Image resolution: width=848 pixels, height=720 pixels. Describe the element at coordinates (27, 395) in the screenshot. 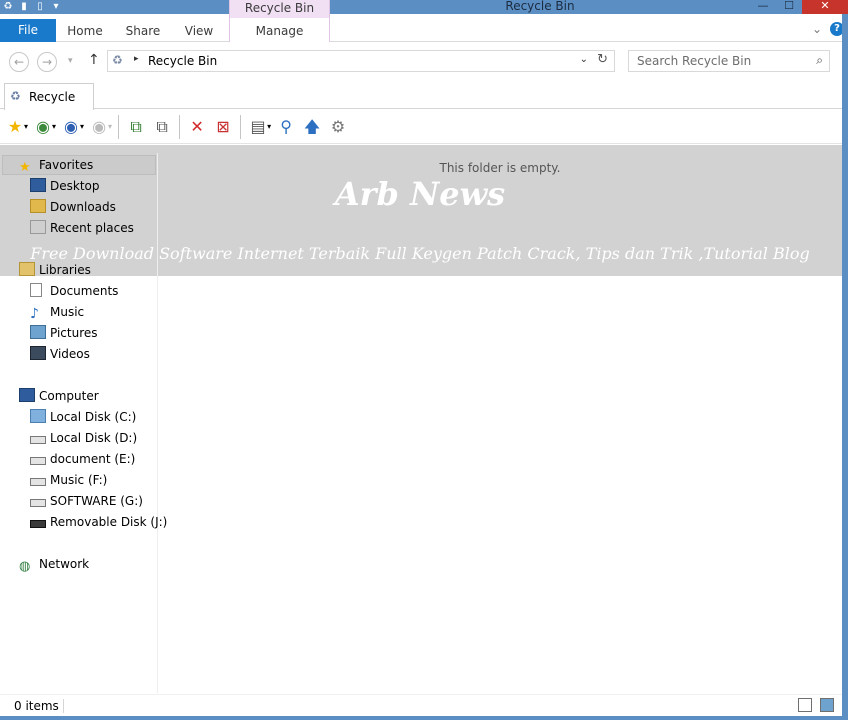

I see `computer-icon` at that location.